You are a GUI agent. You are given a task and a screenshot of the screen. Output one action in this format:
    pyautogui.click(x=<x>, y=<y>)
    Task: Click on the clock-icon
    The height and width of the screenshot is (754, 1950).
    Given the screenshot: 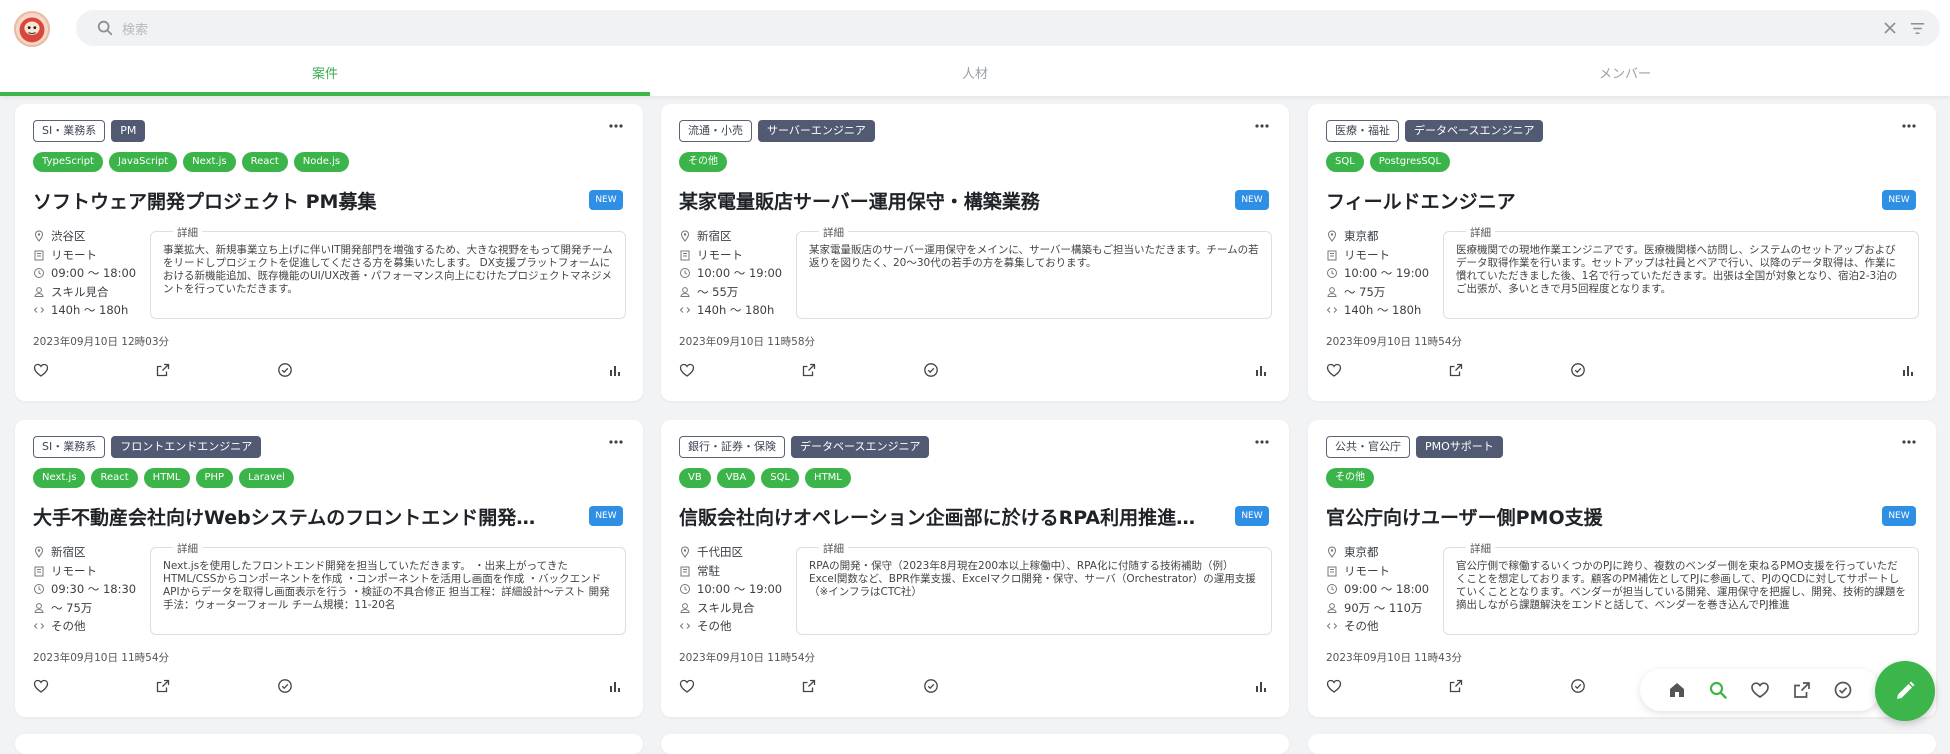 What is the action you would take?
    pyautogui.click(x=685, y=273)
    